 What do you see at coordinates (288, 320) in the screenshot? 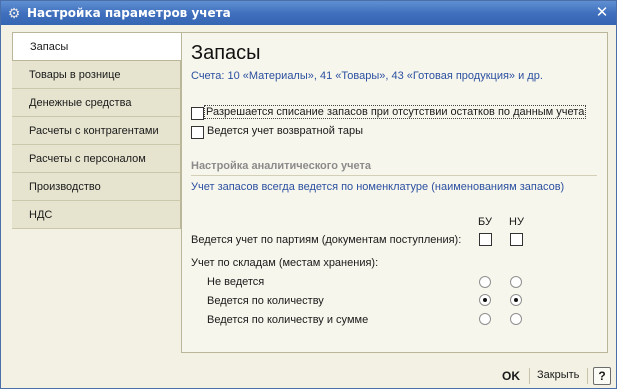
I see `warehouse-option-label: Ведется по количеству и сумме` at bounding box center [288, 320].